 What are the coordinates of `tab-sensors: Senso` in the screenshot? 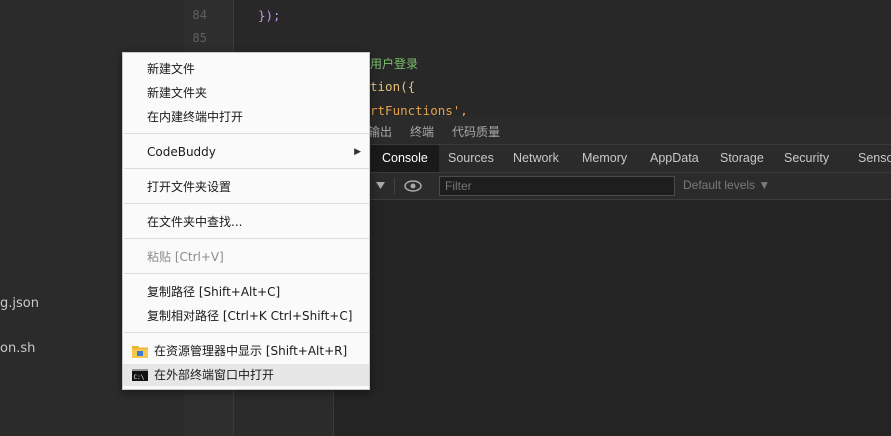 It's located at (869, 158).